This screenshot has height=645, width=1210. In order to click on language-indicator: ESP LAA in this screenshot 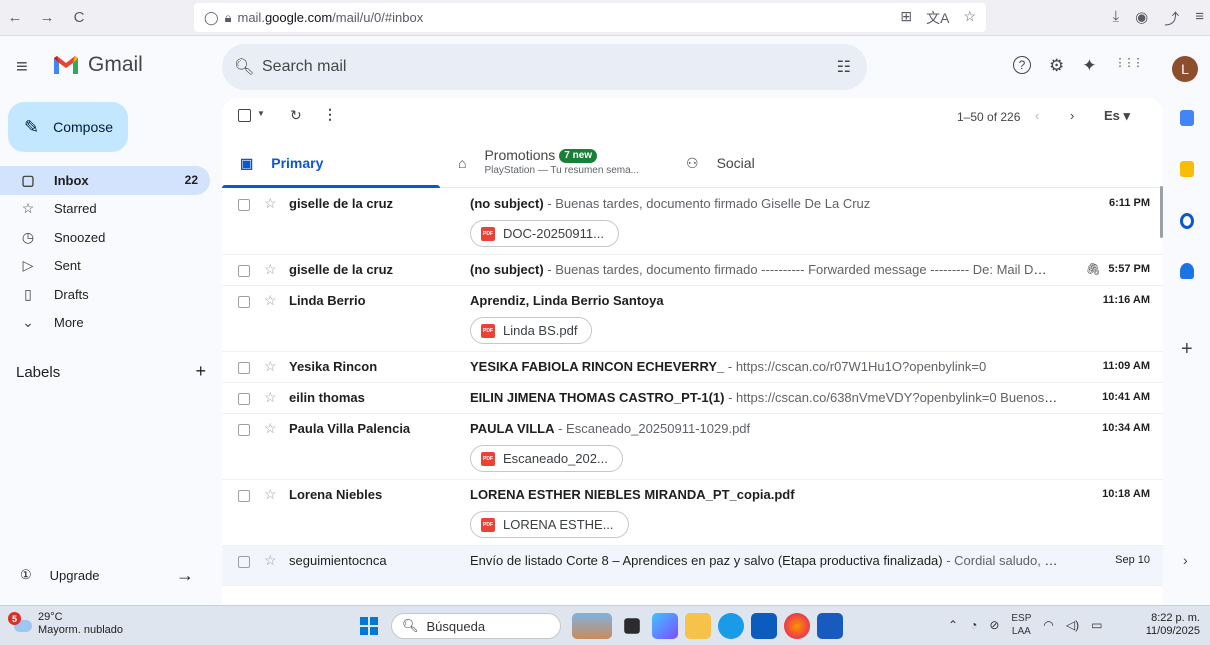, I will do `click(1021, 625)`.